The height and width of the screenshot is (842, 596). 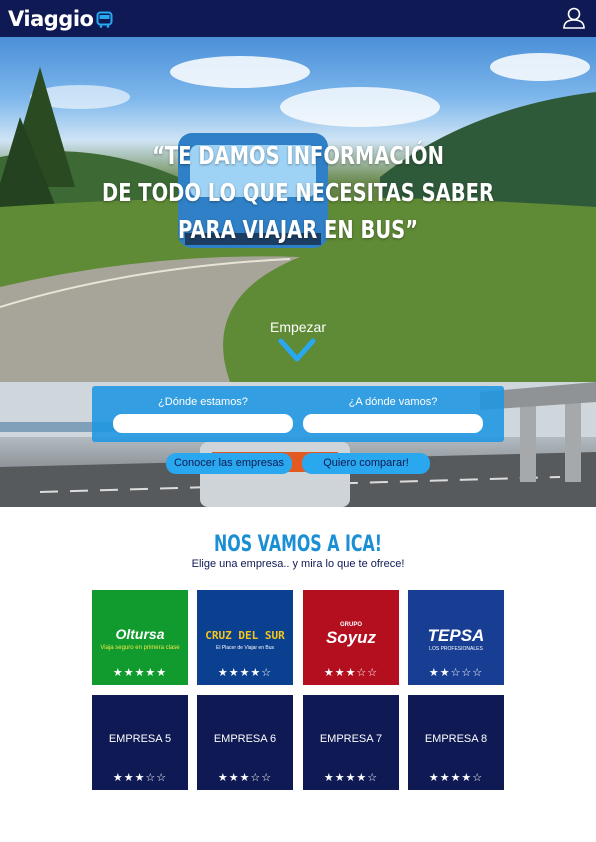 I want to click on oltursa-logo: Oltursa Viaja seguro en primera clase, so click(x=140, y=638).